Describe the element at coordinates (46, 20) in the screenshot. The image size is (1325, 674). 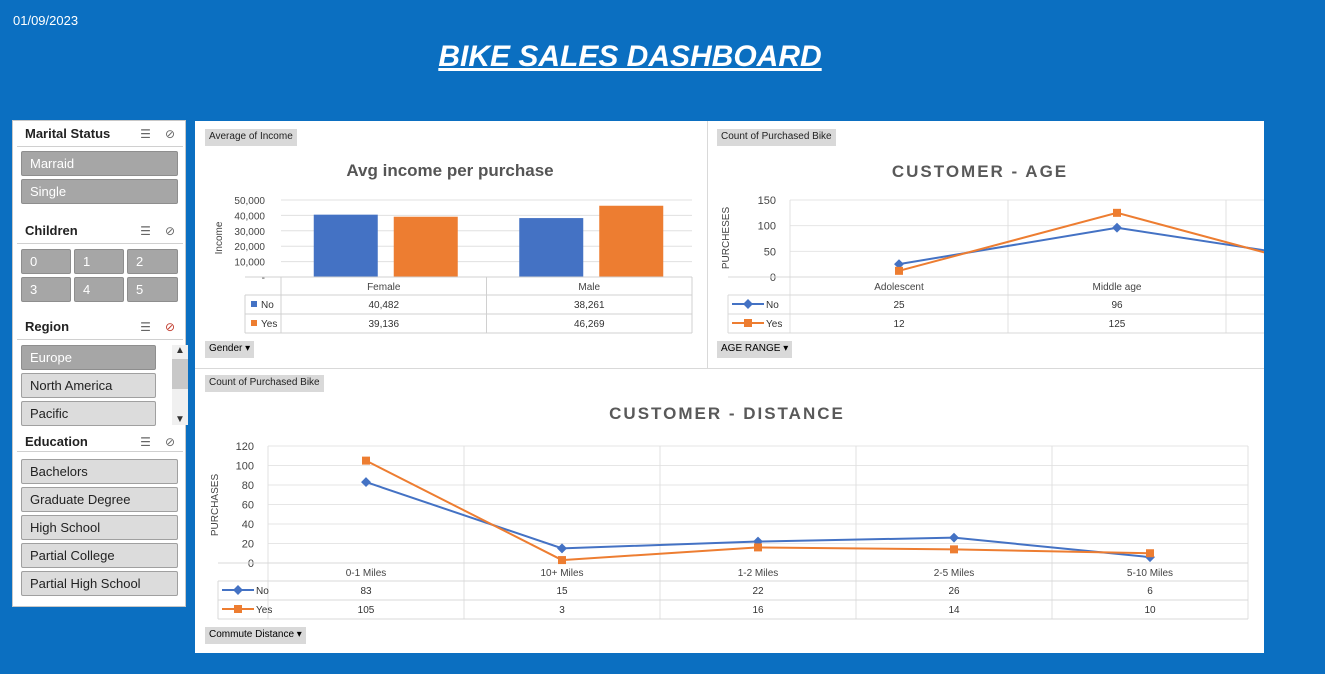
I see `report-date: 01/09/2023` at that location.